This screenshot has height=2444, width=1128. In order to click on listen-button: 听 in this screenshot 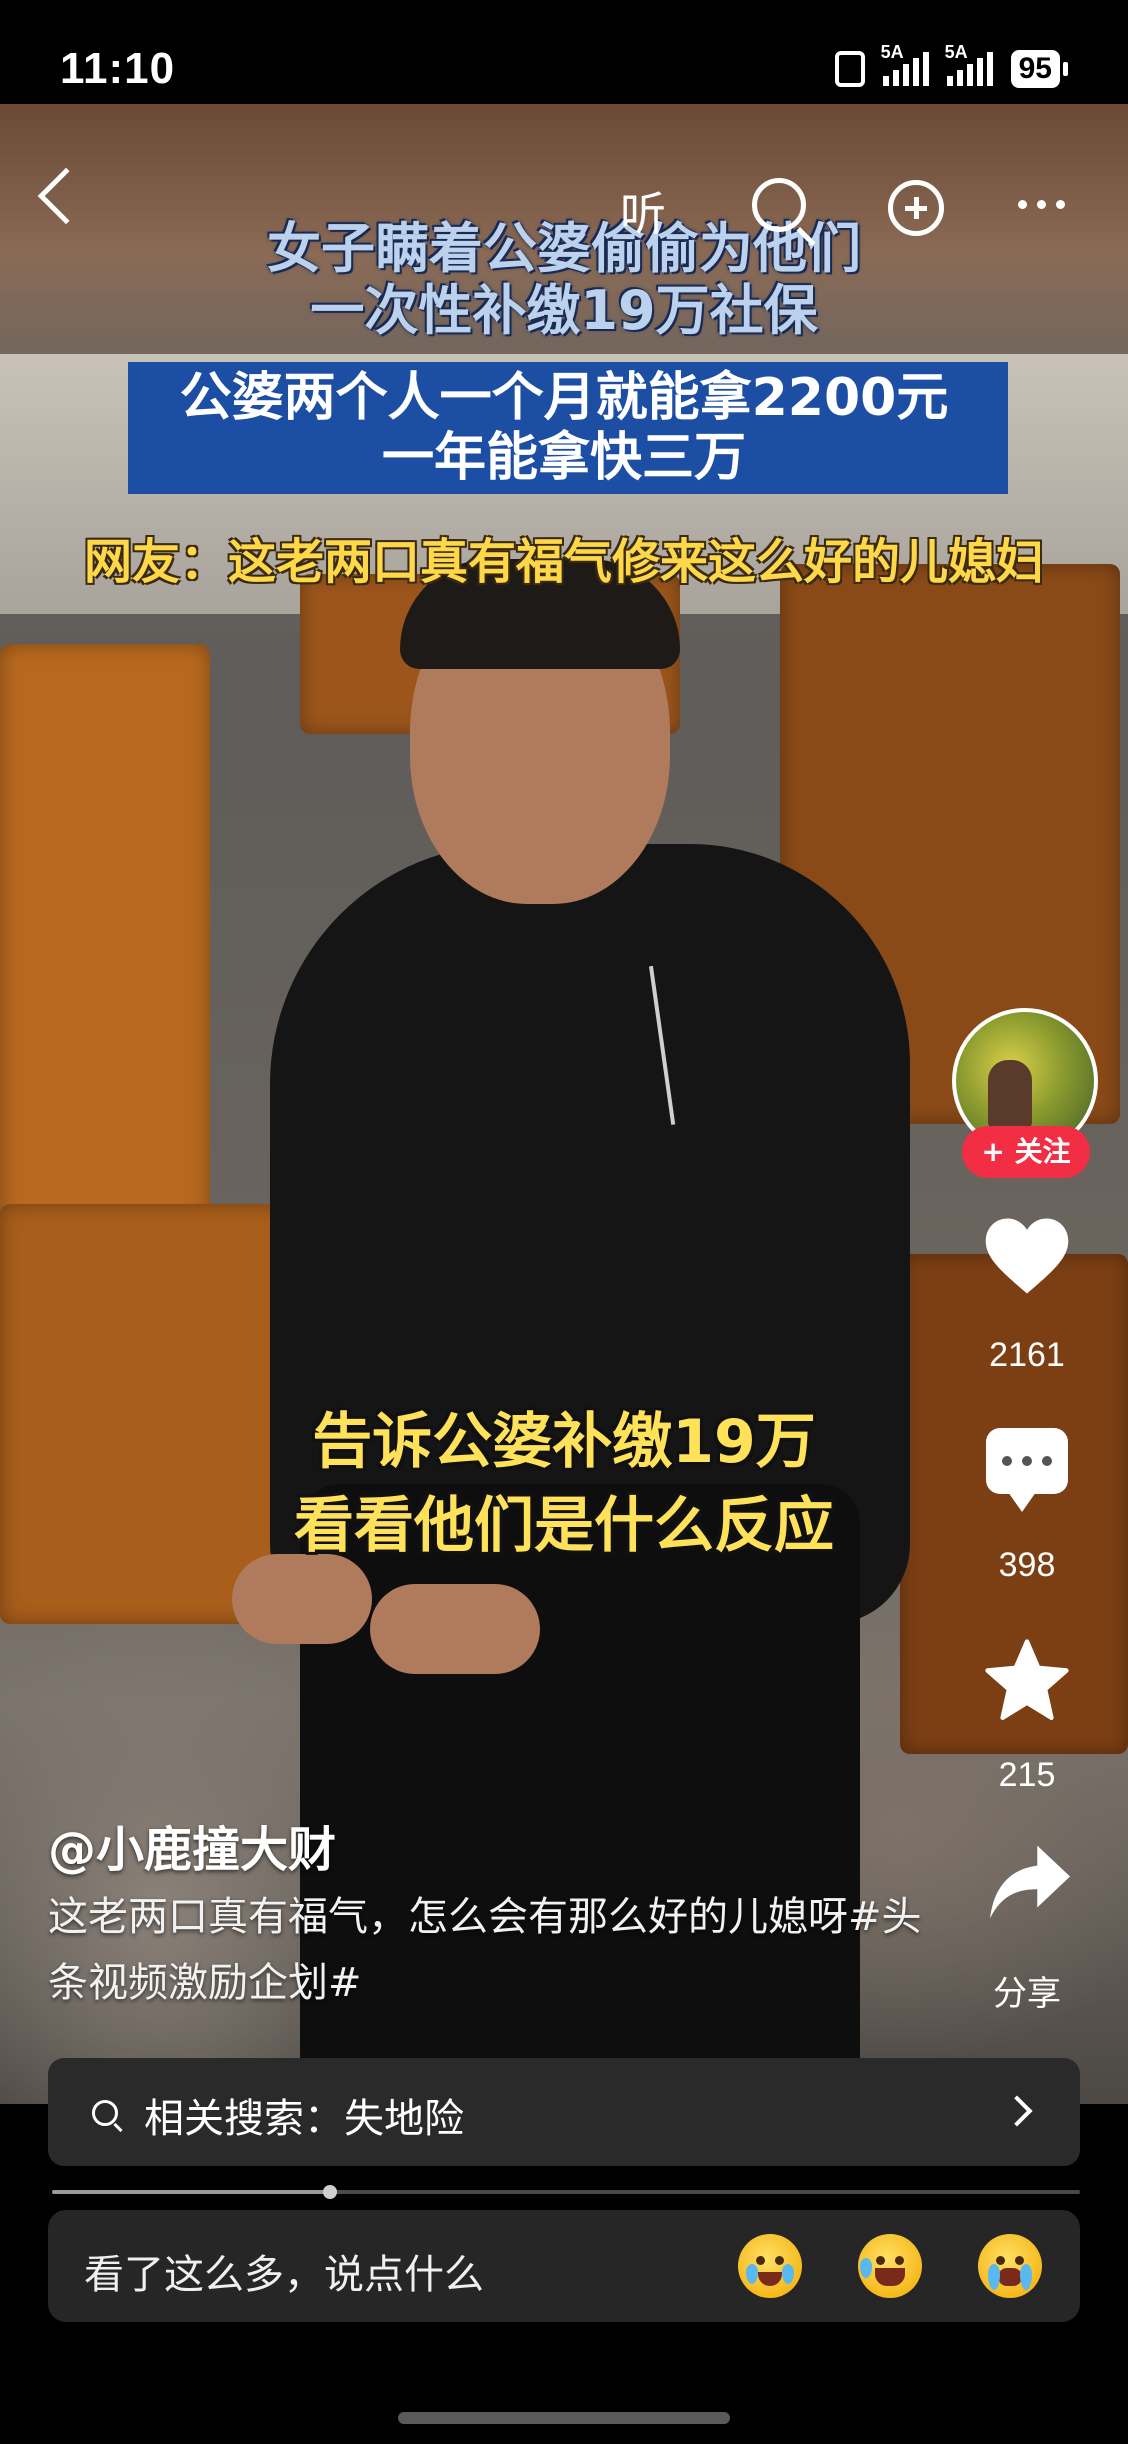, I will do `click(643, 211)`.